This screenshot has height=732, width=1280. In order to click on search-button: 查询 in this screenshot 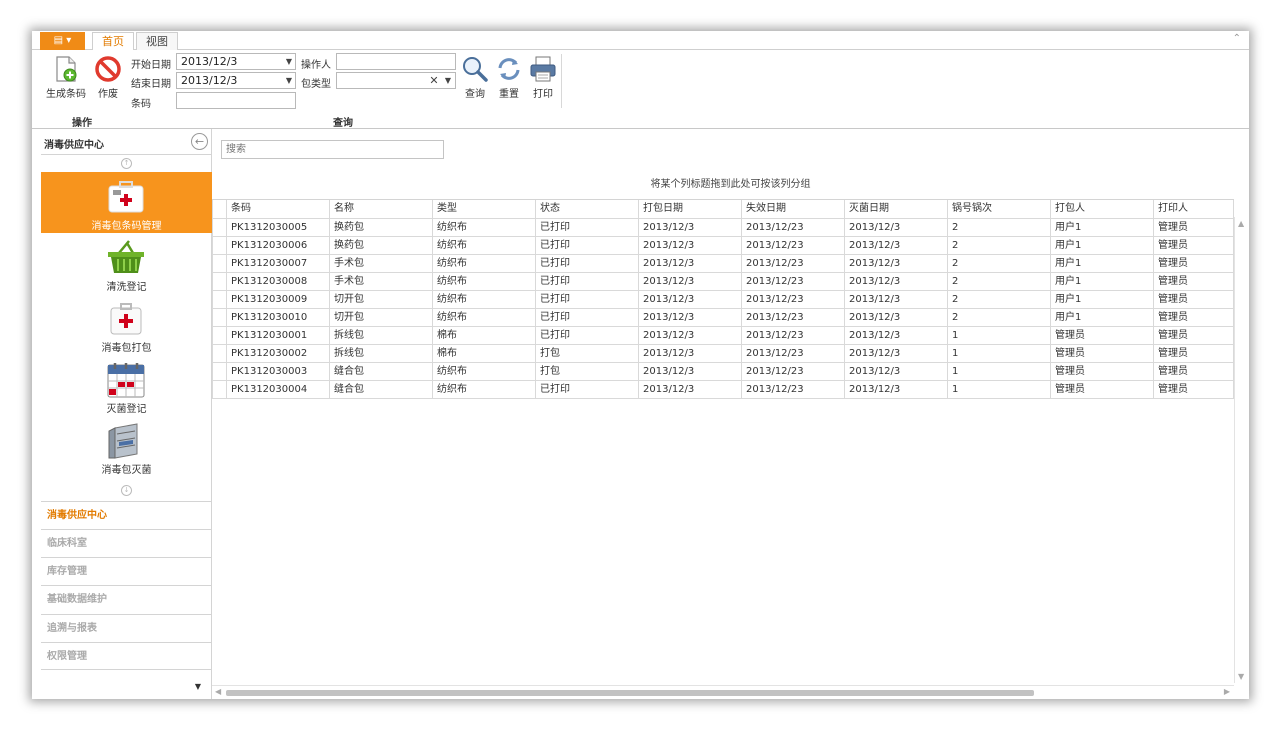, I will do `click(475, 77)`.